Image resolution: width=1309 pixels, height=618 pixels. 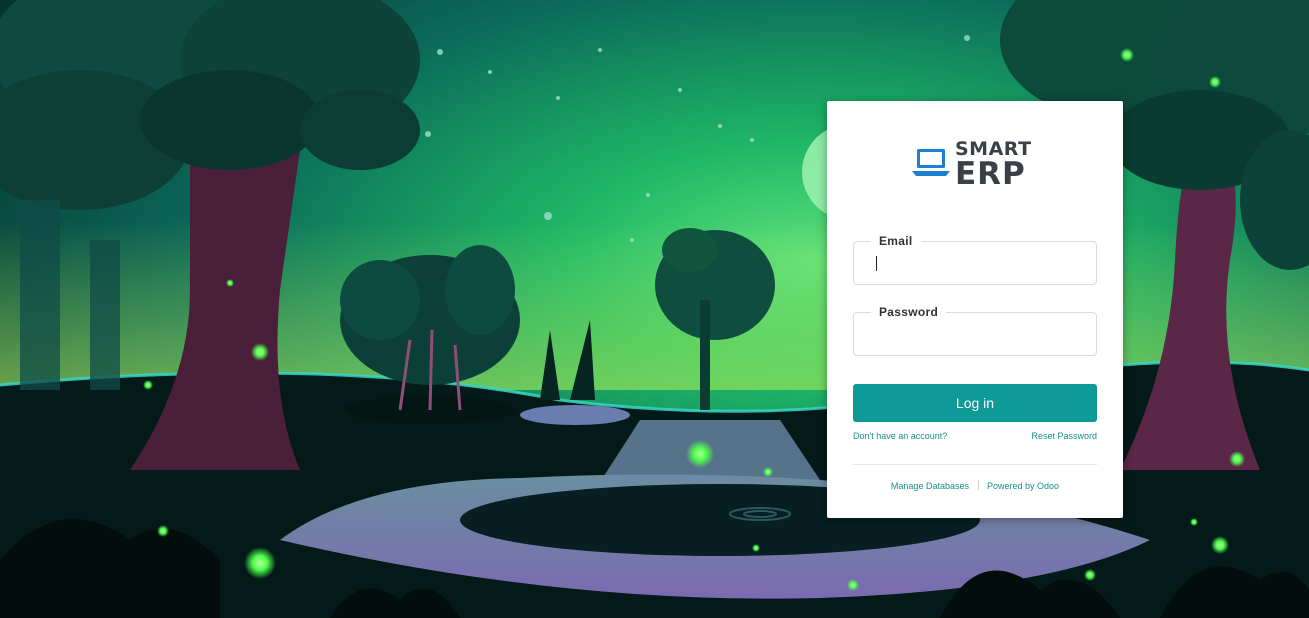 What do you see at coordinates (975, 263) in the screenshot?
I see `email-input` at bounding box center [975, 263].